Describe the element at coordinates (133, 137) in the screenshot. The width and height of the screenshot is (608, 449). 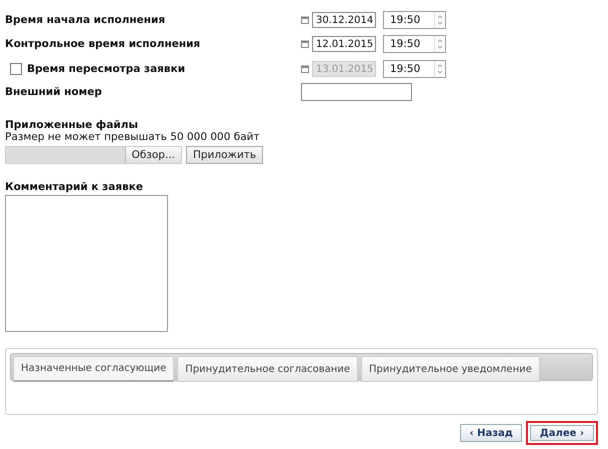
I see `size-note: Размер не может превышать 50 000 000 байт` at that location.